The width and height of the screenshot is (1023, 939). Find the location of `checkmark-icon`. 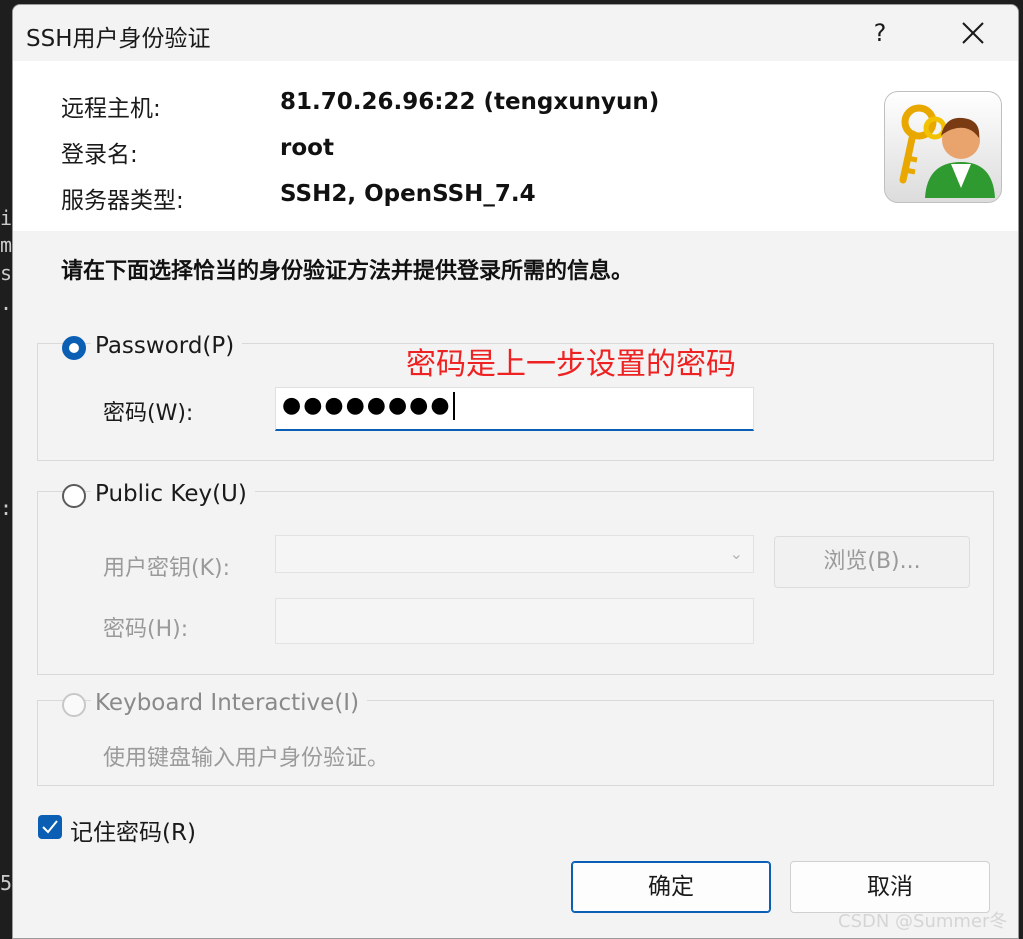

checkmark-icon is located at coordinates (50, 827).